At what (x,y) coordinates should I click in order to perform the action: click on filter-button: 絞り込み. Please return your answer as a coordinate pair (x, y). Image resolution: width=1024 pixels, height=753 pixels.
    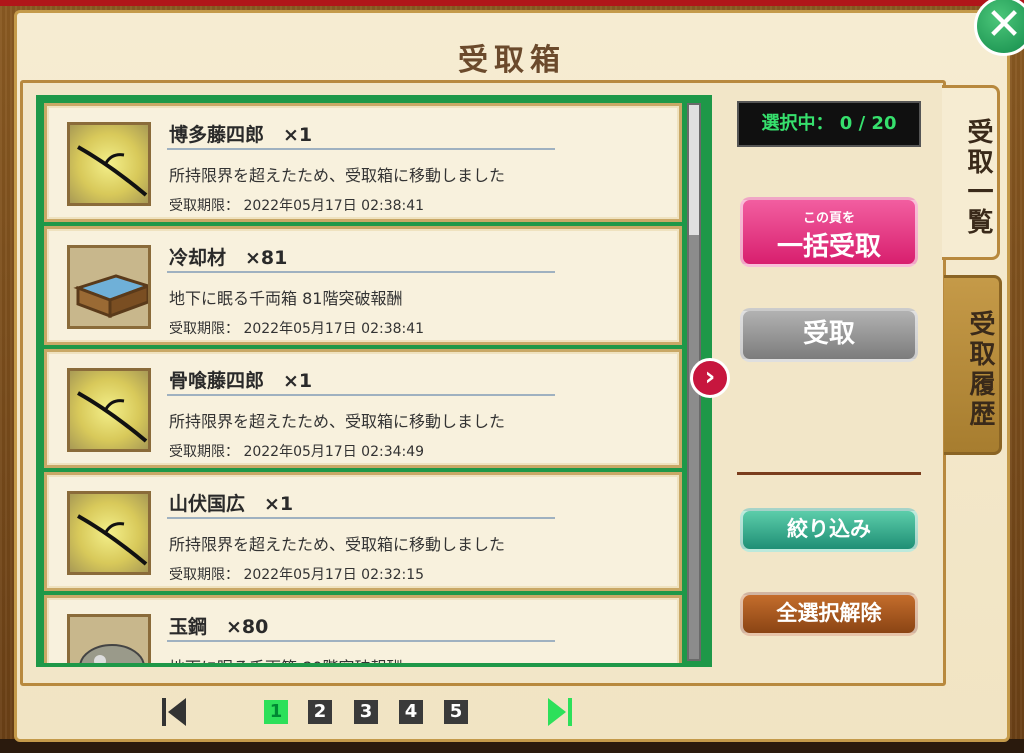
    Looking at the image, I should click on (829, 530).